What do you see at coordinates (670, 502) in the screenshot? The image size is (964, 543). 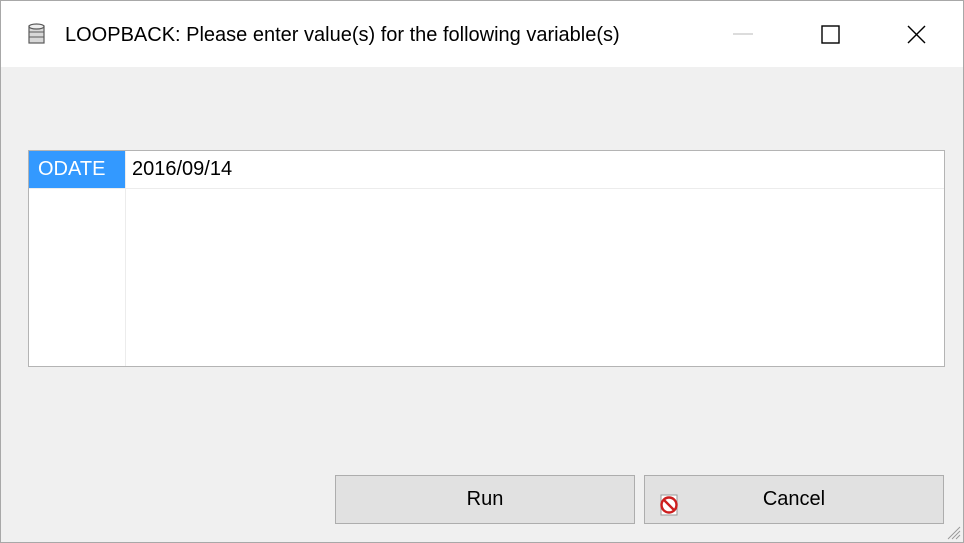 I see `cancel-icon` at bounding box center [670, 502].